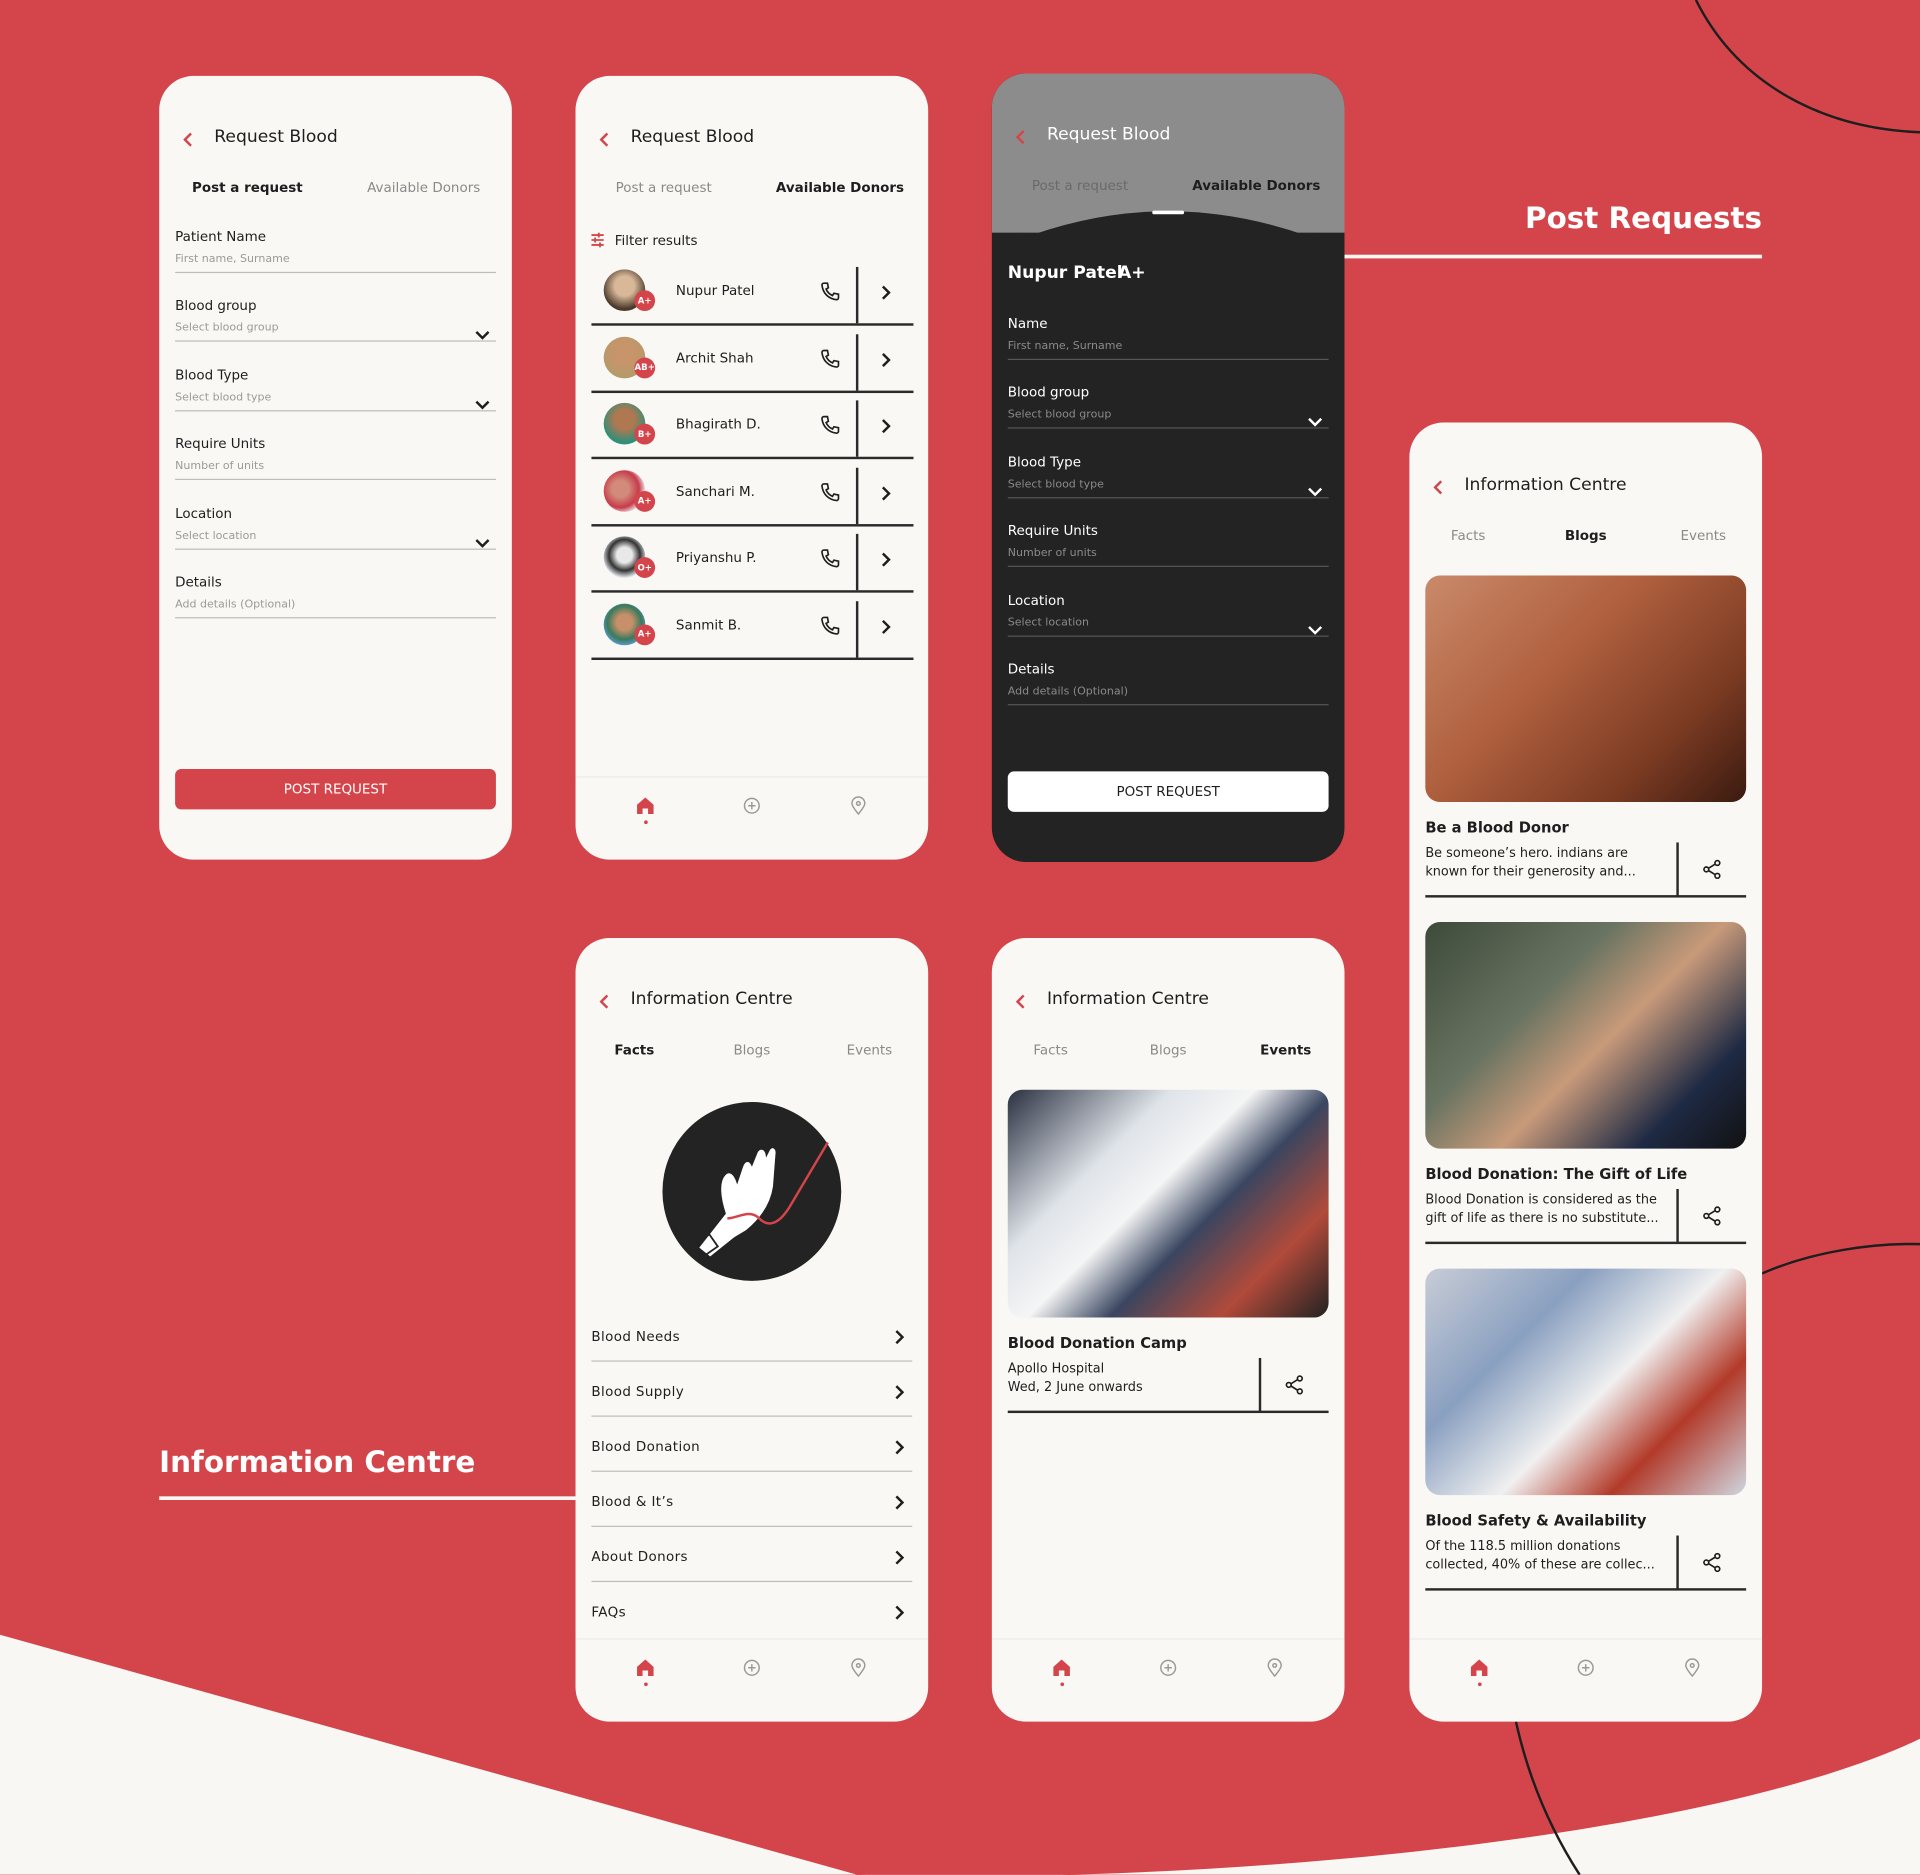 The height and width of the screenshot is (1875, 1920). Describe the element at coordinates (1168, 339) in the screenshot. I see `field-name: Name First name, Surname` at that location.